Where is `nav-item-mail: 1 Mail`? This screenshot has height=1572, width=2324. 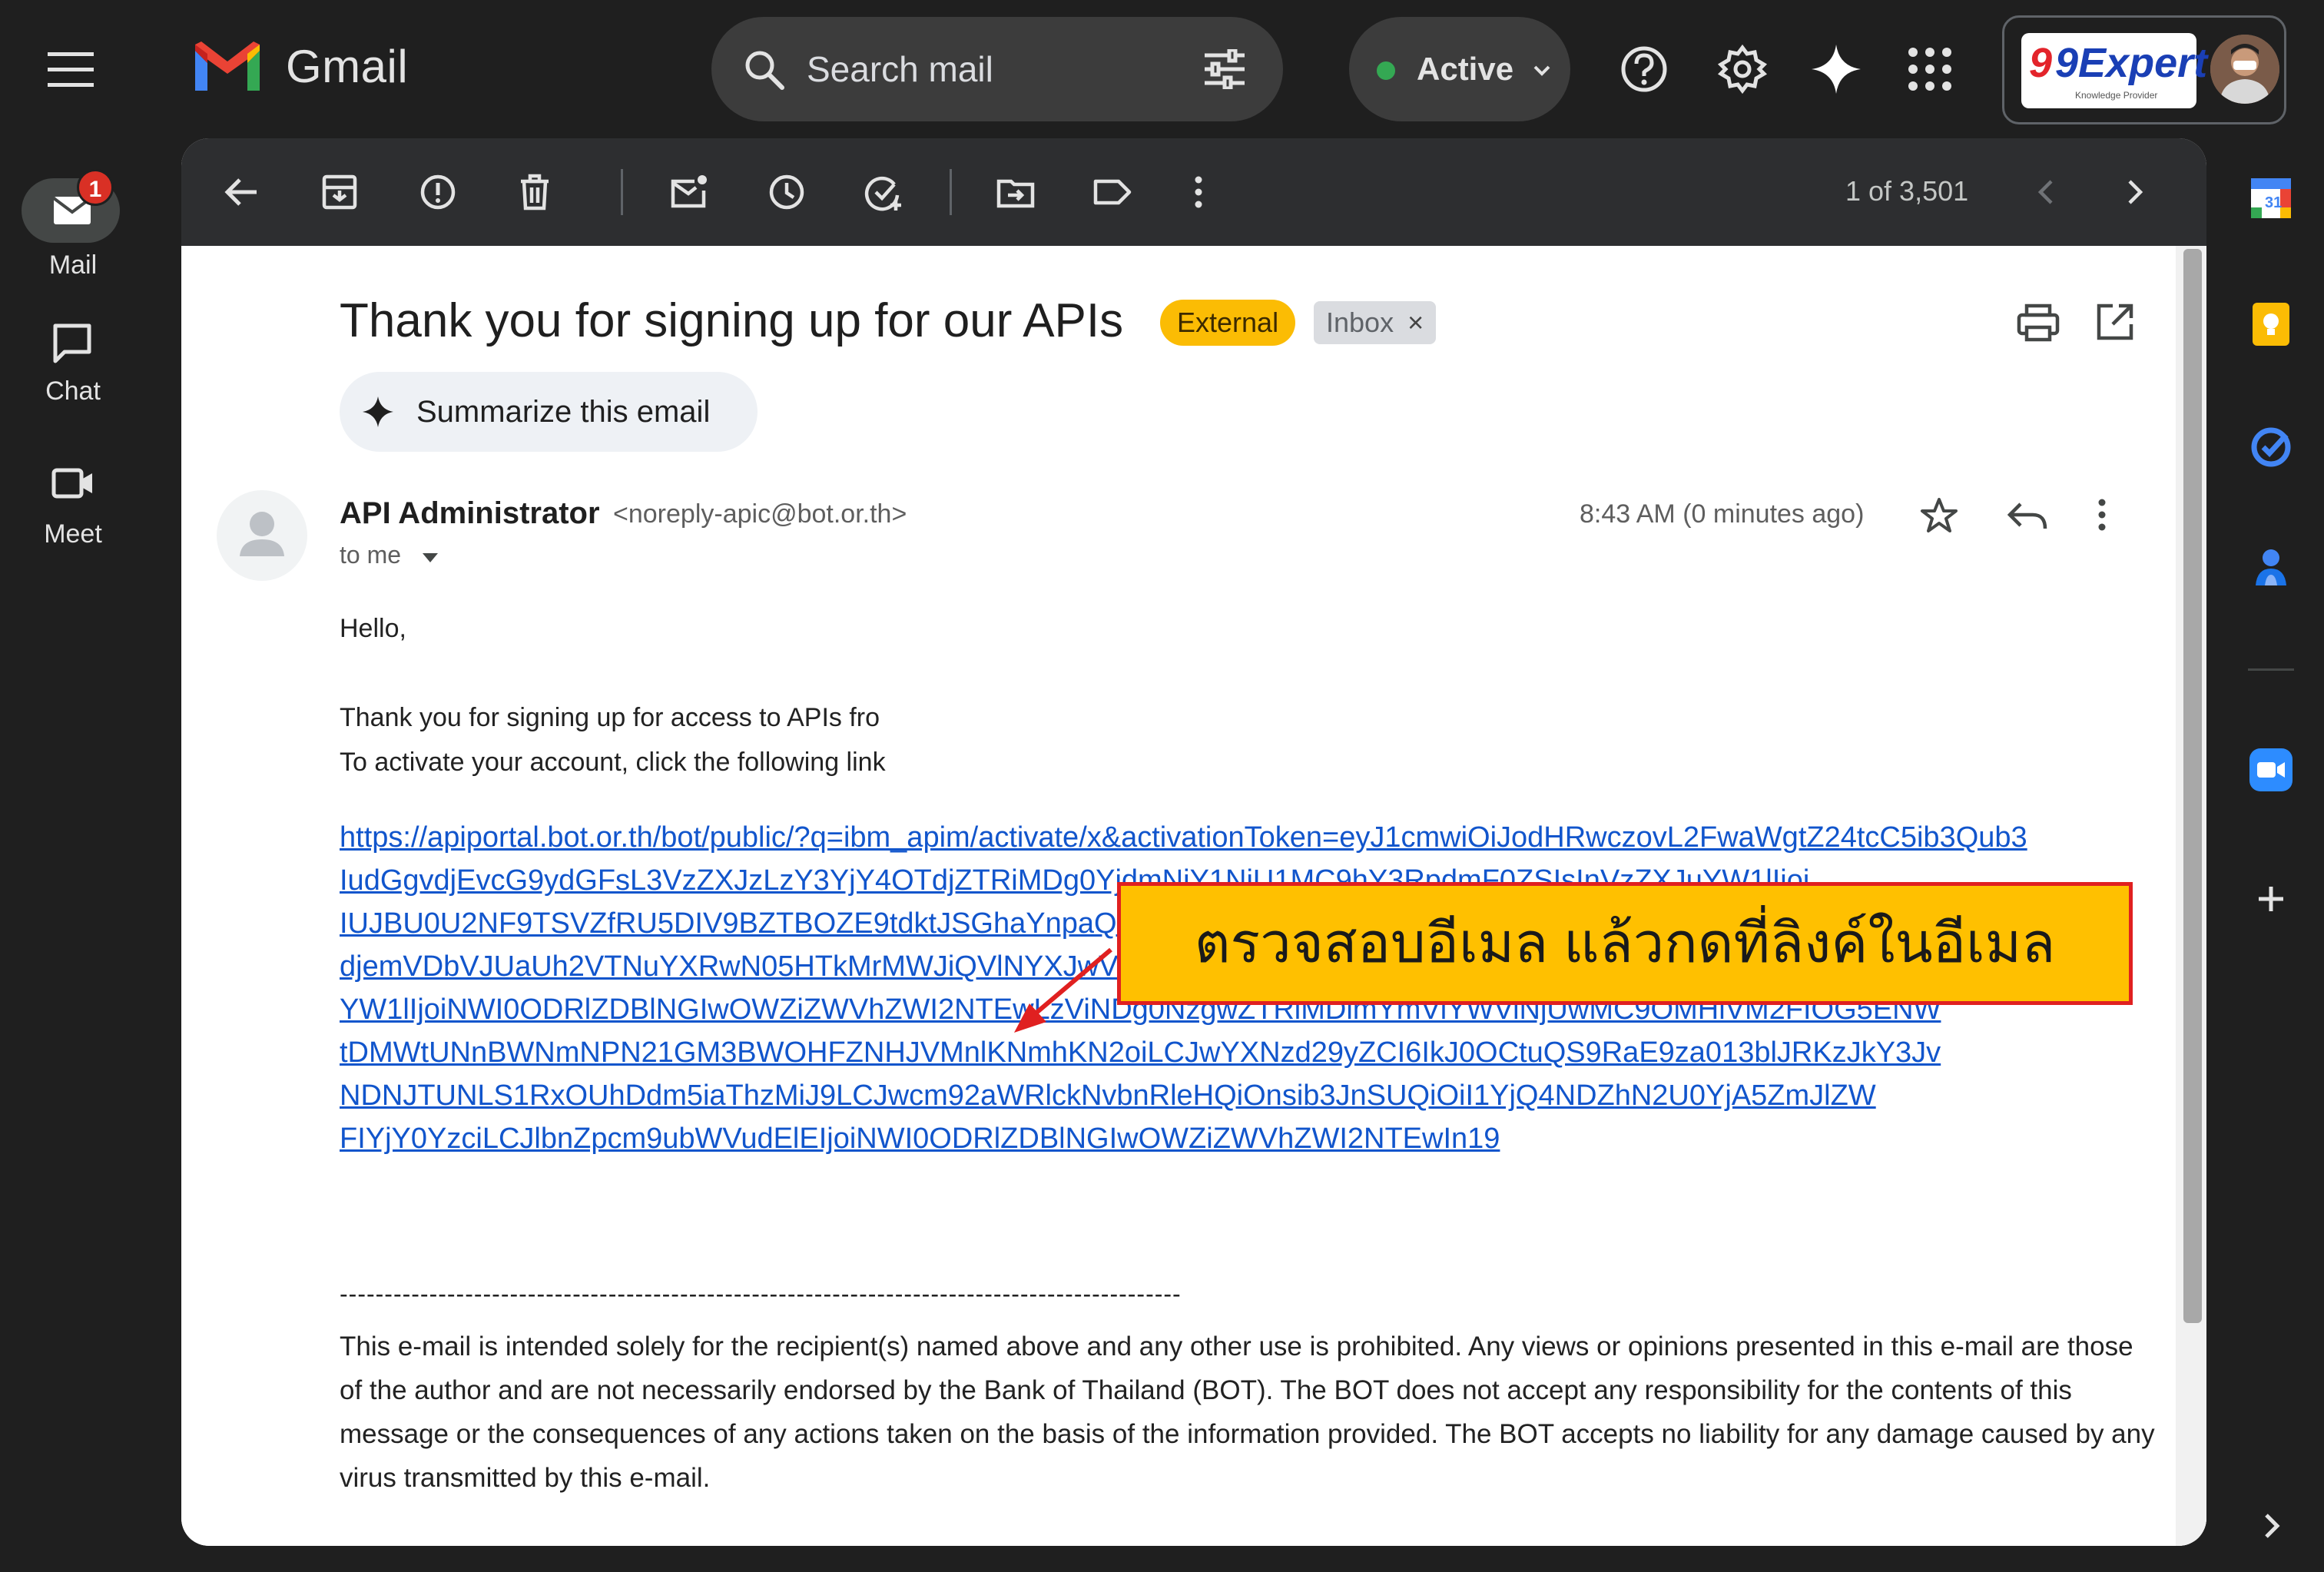
nav-item-mail: 1 Mail is located at coordinates (73, 215).